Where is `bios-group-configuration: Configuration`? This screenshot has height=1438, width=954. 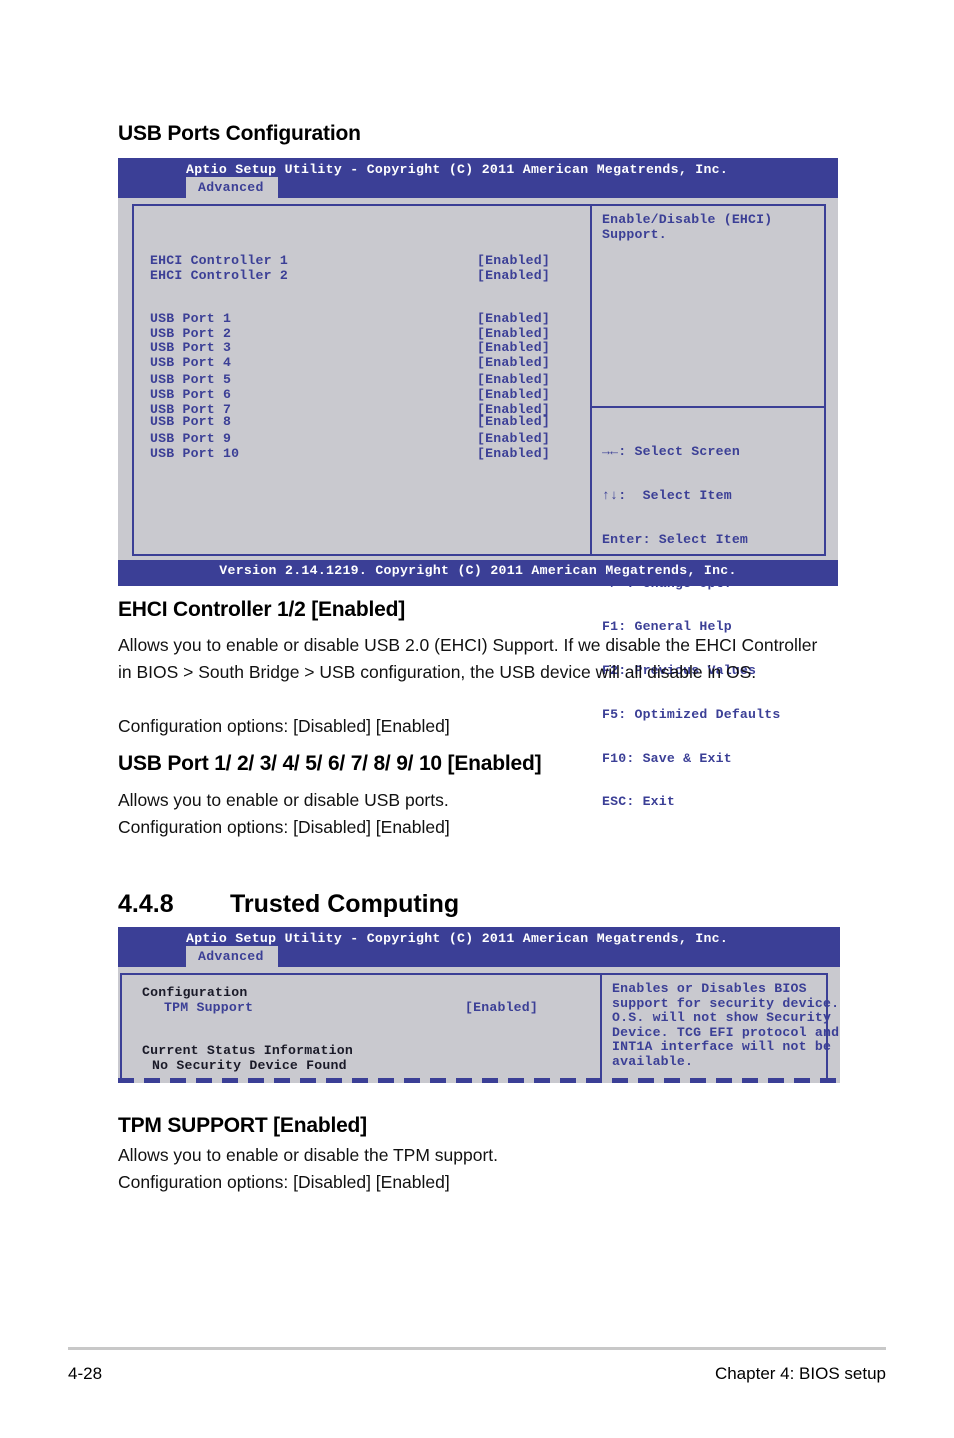 bios-group-configuration: Configuration is located at coordinates (361, 992).